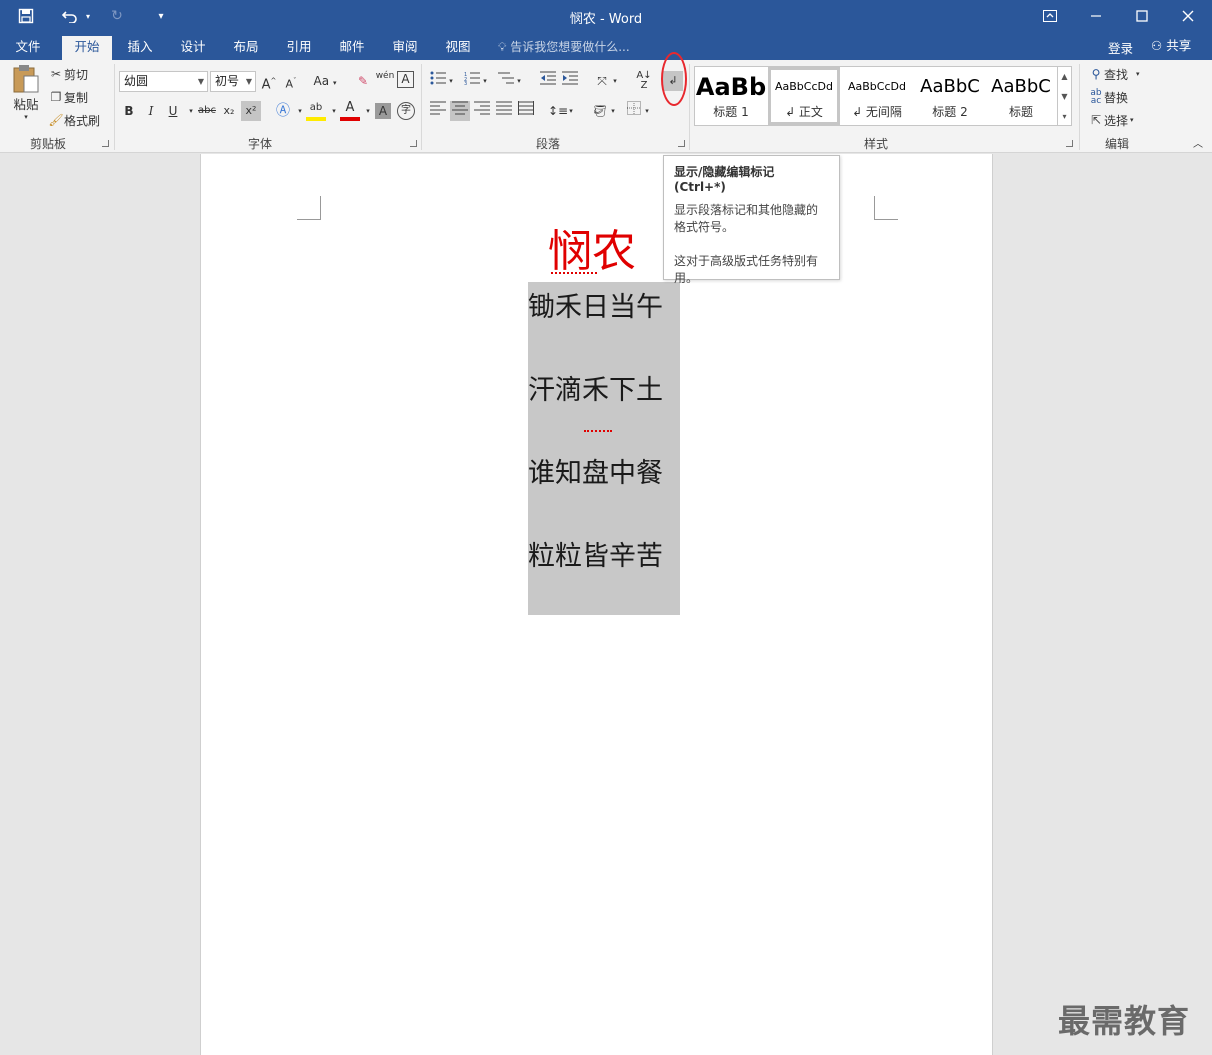 The image size is (1212, 1055). I want to click on maximize-icon, so click(1142, 16).